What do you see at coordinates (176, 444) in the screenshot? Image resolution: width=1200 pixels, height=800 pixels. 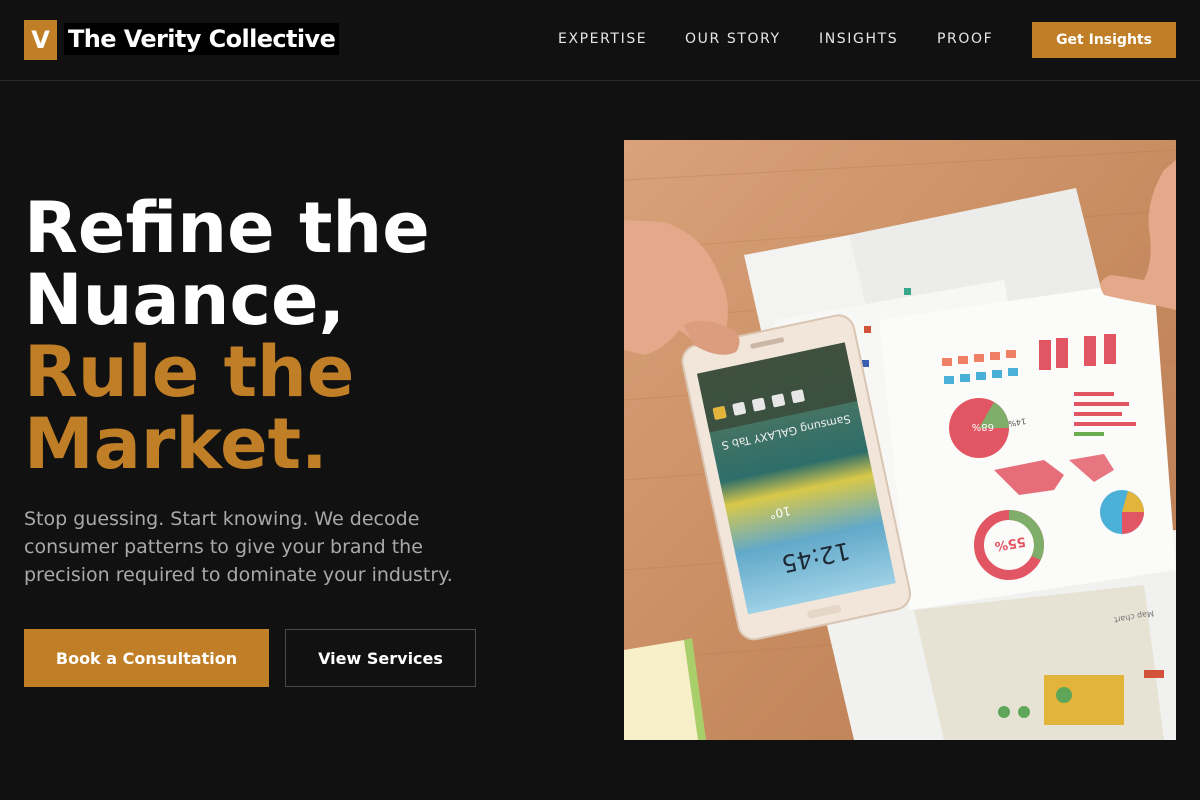 I see `headline-line-4: Market.` at bounding box center [176, 444].